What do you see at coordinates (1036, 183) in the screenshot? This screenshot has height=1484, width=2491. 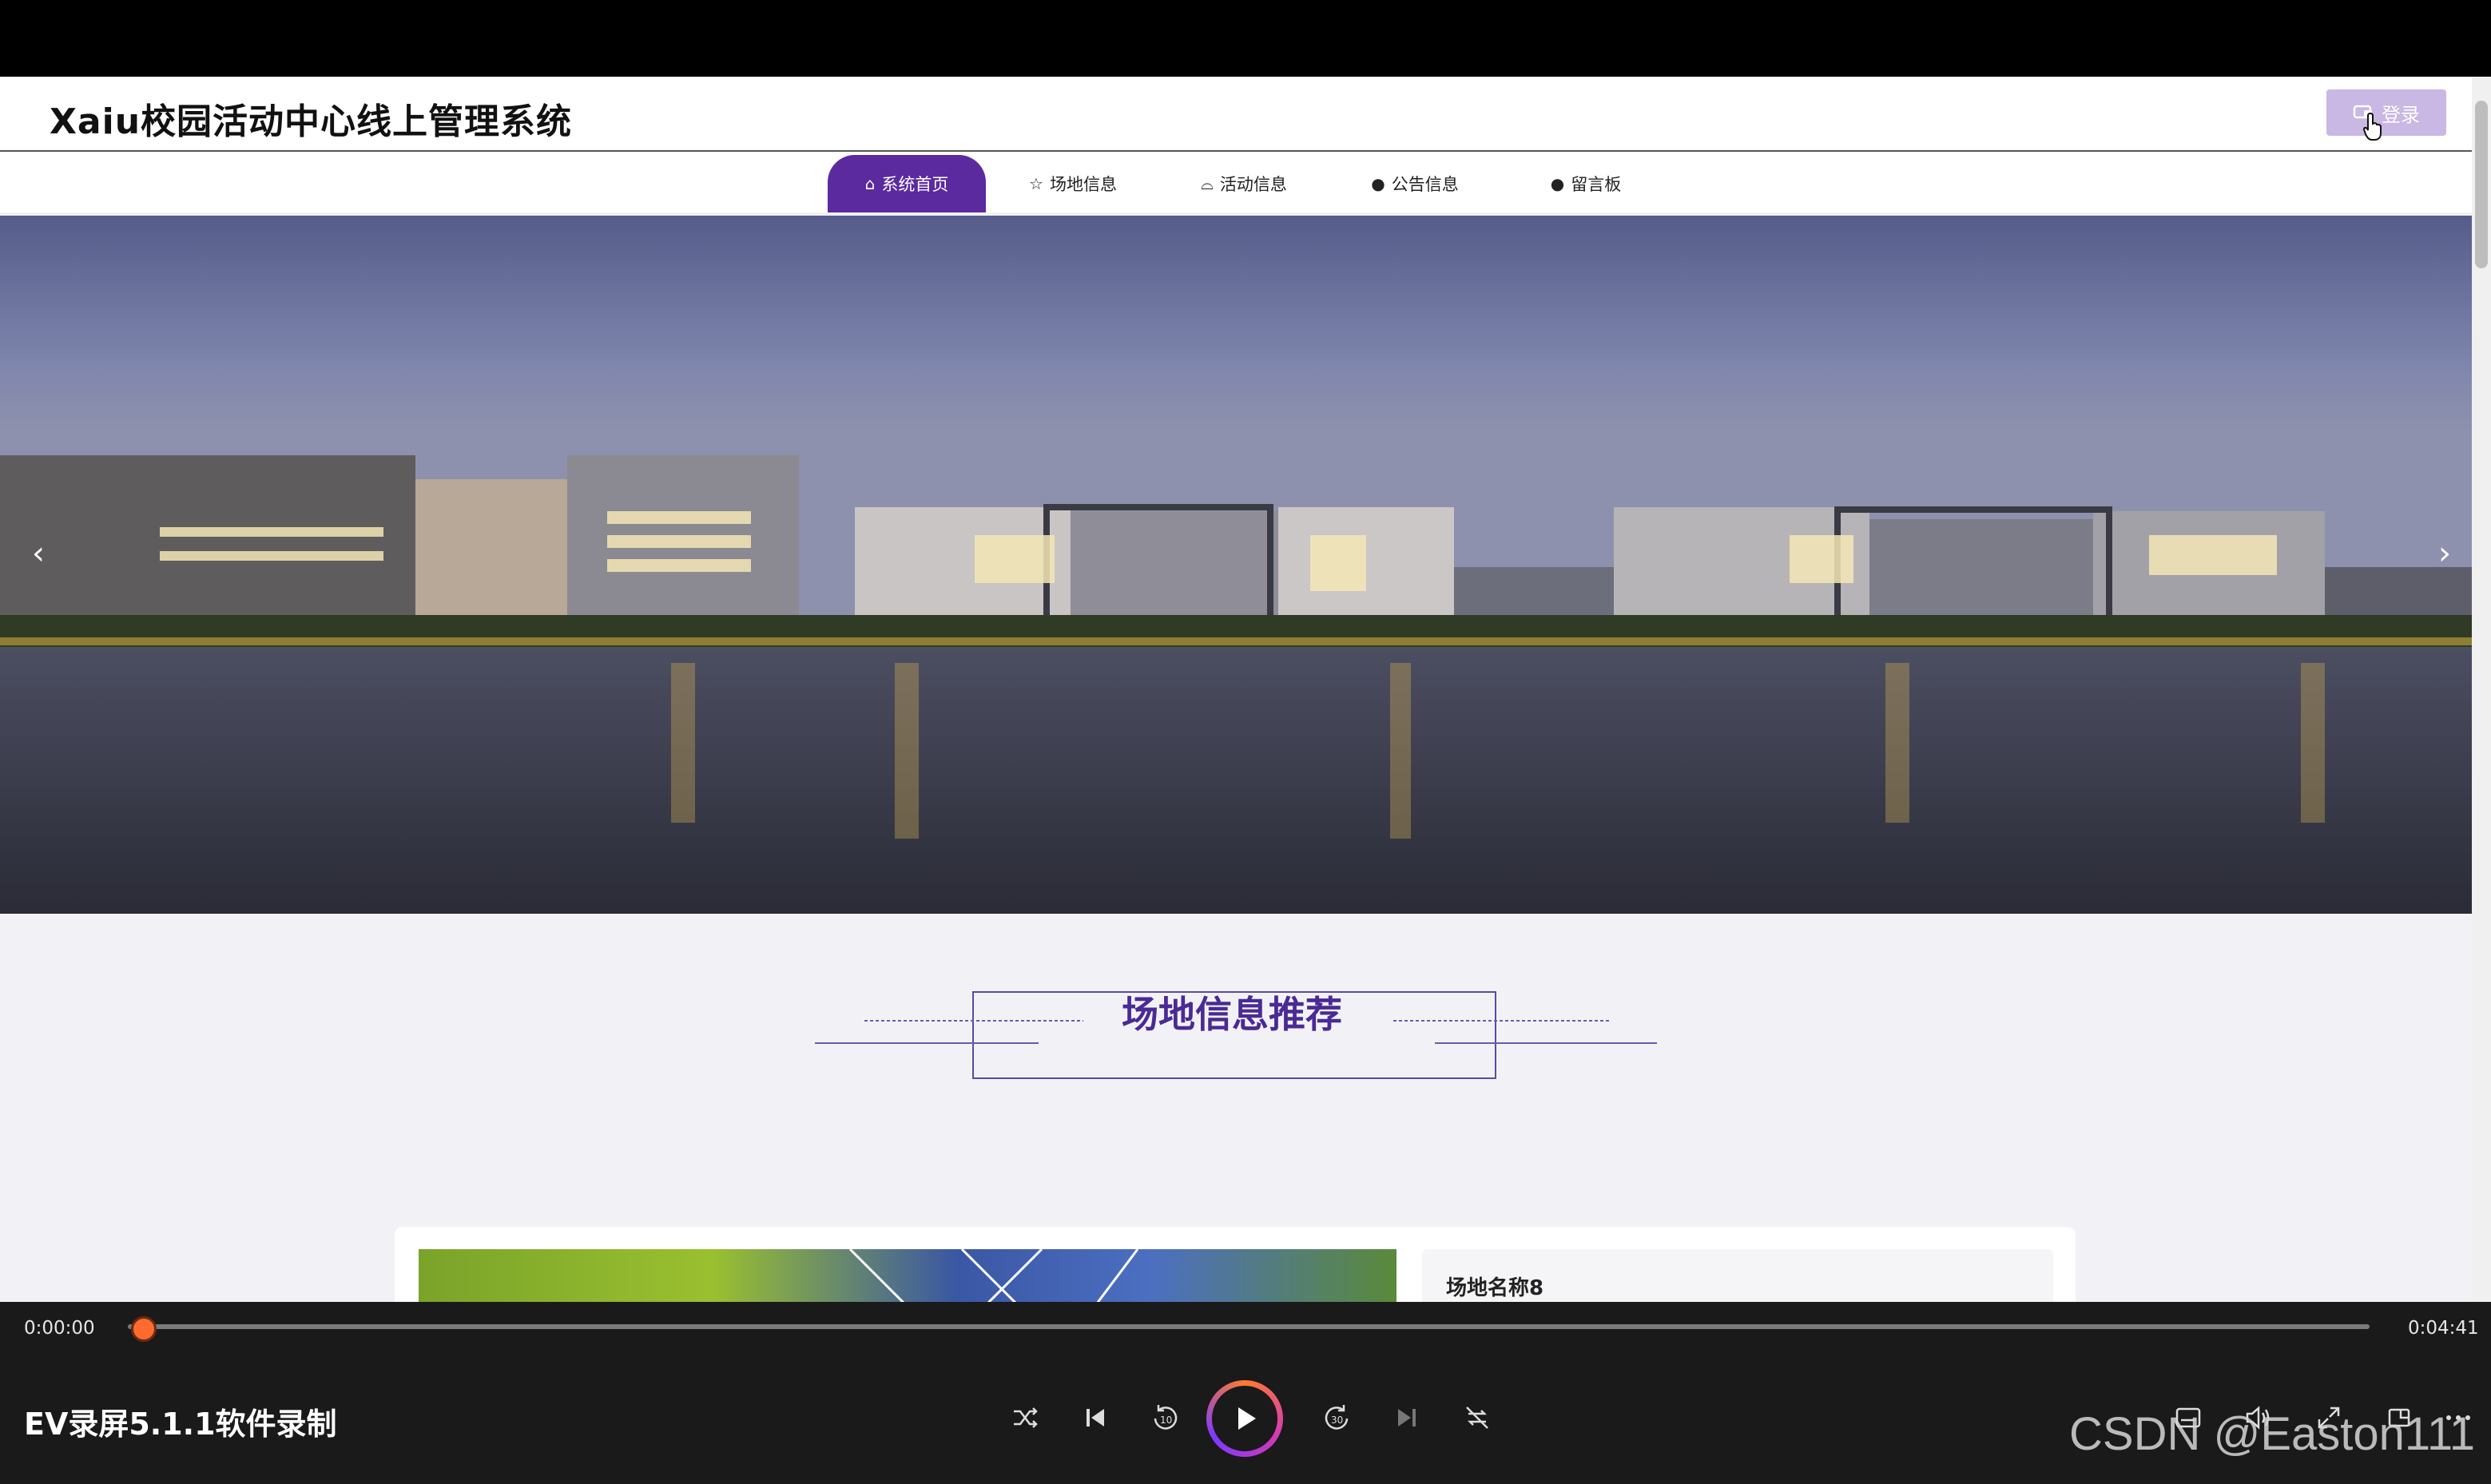 I see `star-icon: ☆` at bounding box center [1036, 183].